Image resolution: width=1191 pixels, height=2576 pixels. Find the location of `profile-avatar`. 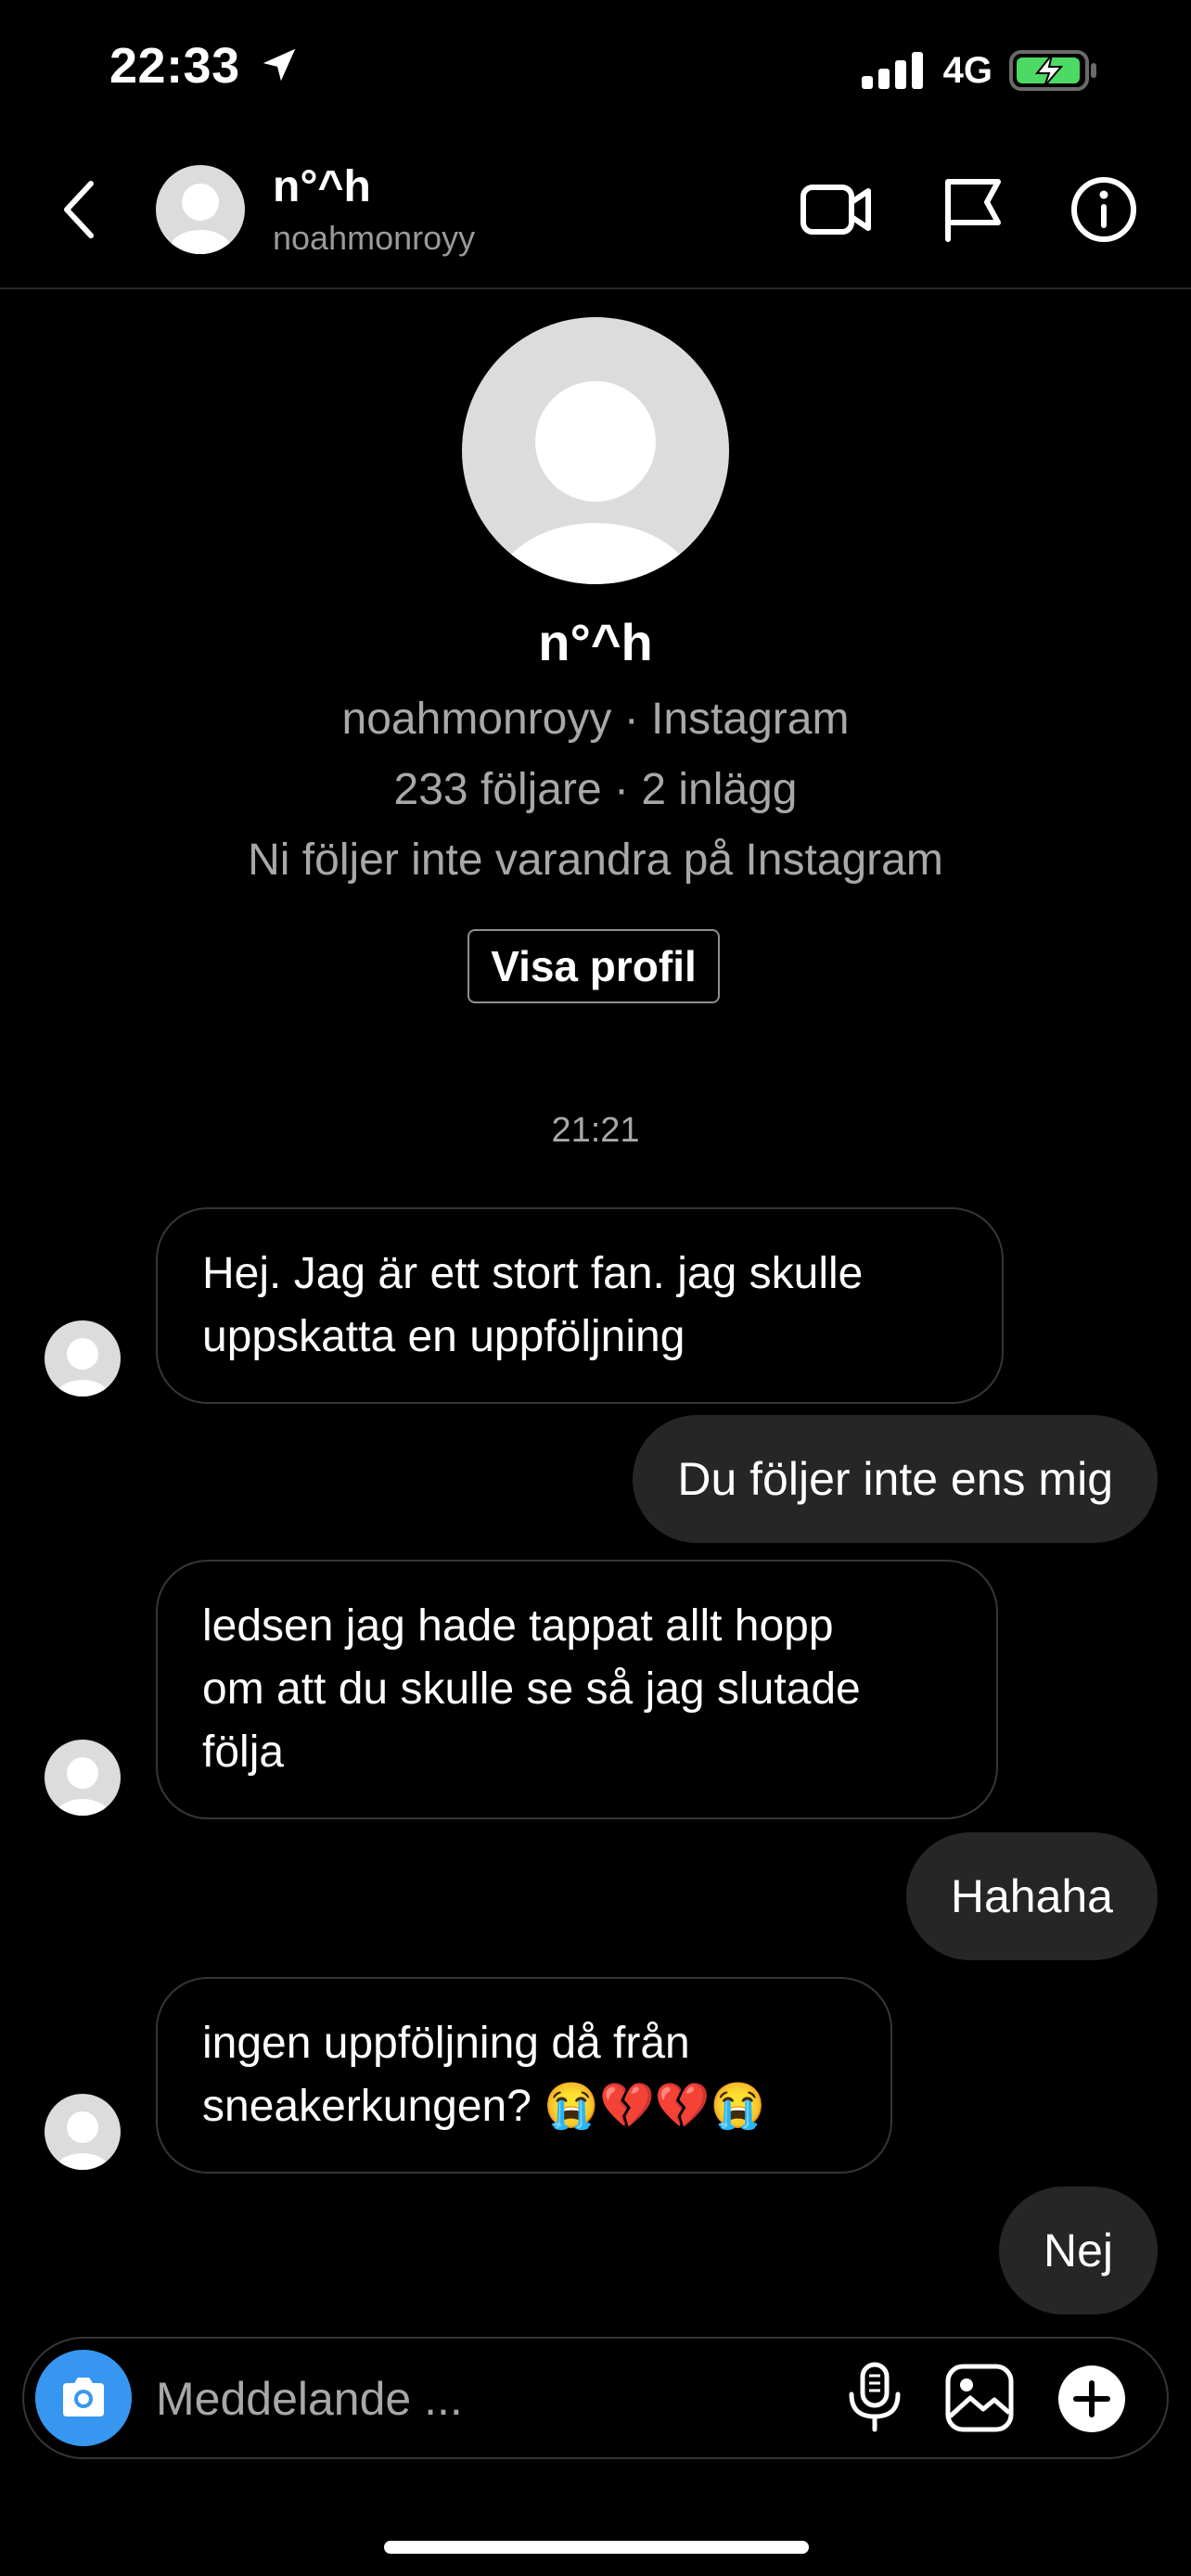

profile-avatar is located at coordinates (595, 450).